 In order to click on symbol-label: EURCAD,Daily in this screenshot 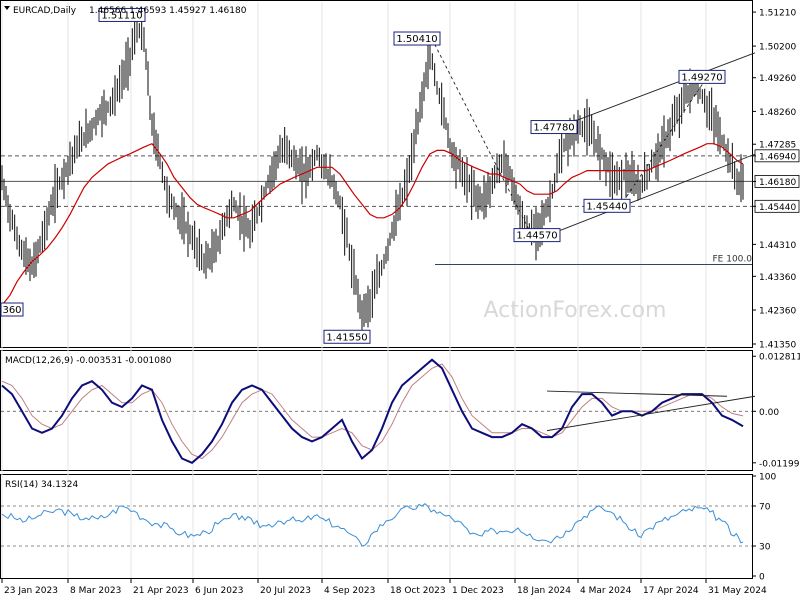, I will do `click(45, 11)`.